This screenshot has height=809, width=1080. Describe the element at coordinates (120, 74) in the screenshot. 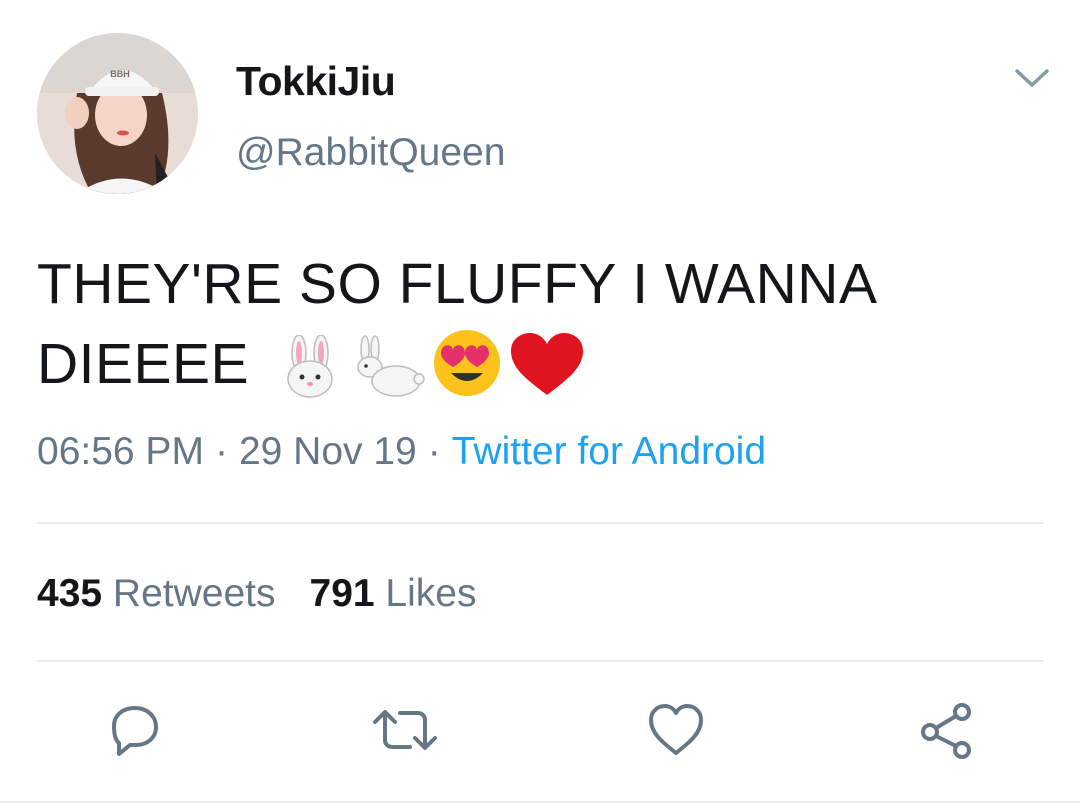

I see `cap-logo: BBH` at that location.